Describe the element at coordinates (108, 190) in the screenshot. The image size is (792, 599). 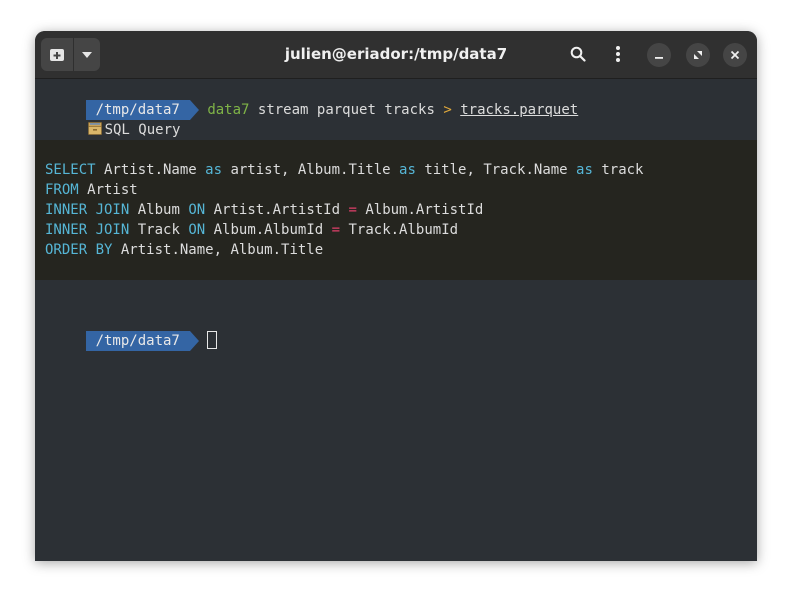
I see `sql-text: Artist` at that location.